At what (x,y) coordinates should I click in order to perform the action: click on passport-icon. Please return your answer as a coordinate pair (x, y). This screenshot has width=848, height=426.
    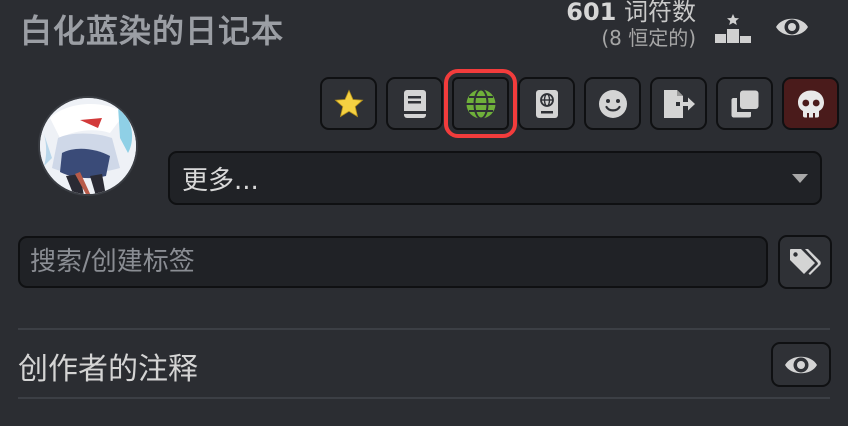
    Looking at the image, I should click on (546, 103).